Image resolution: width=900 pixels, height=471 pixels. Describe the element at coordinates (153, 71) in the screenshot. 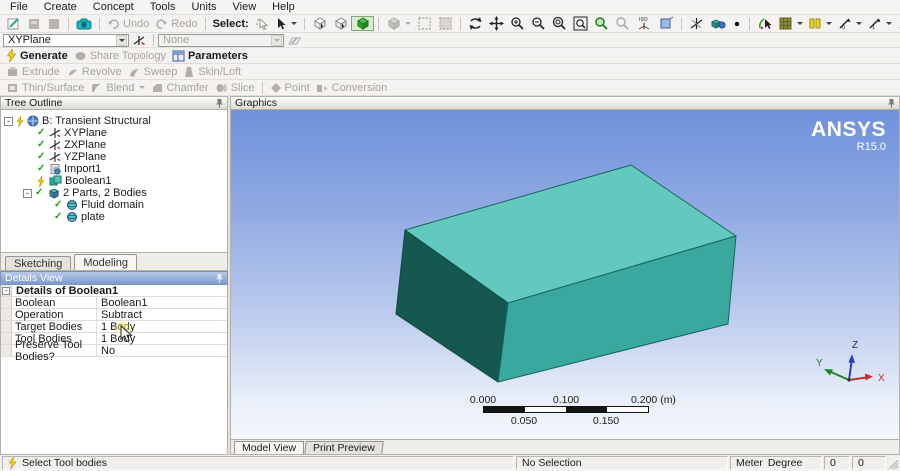

I see `sweep-button: Sweep` at that location.